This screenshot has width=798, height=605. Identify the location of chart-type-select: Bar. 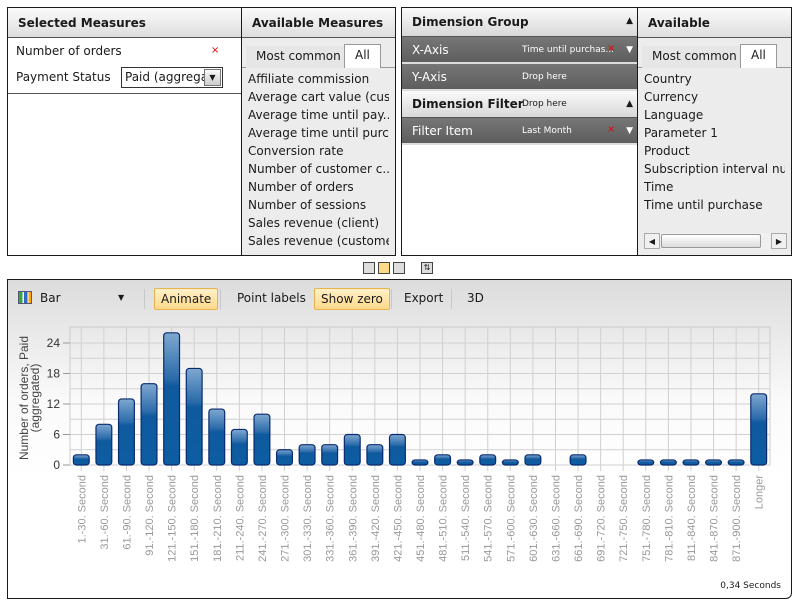
(50, 299).